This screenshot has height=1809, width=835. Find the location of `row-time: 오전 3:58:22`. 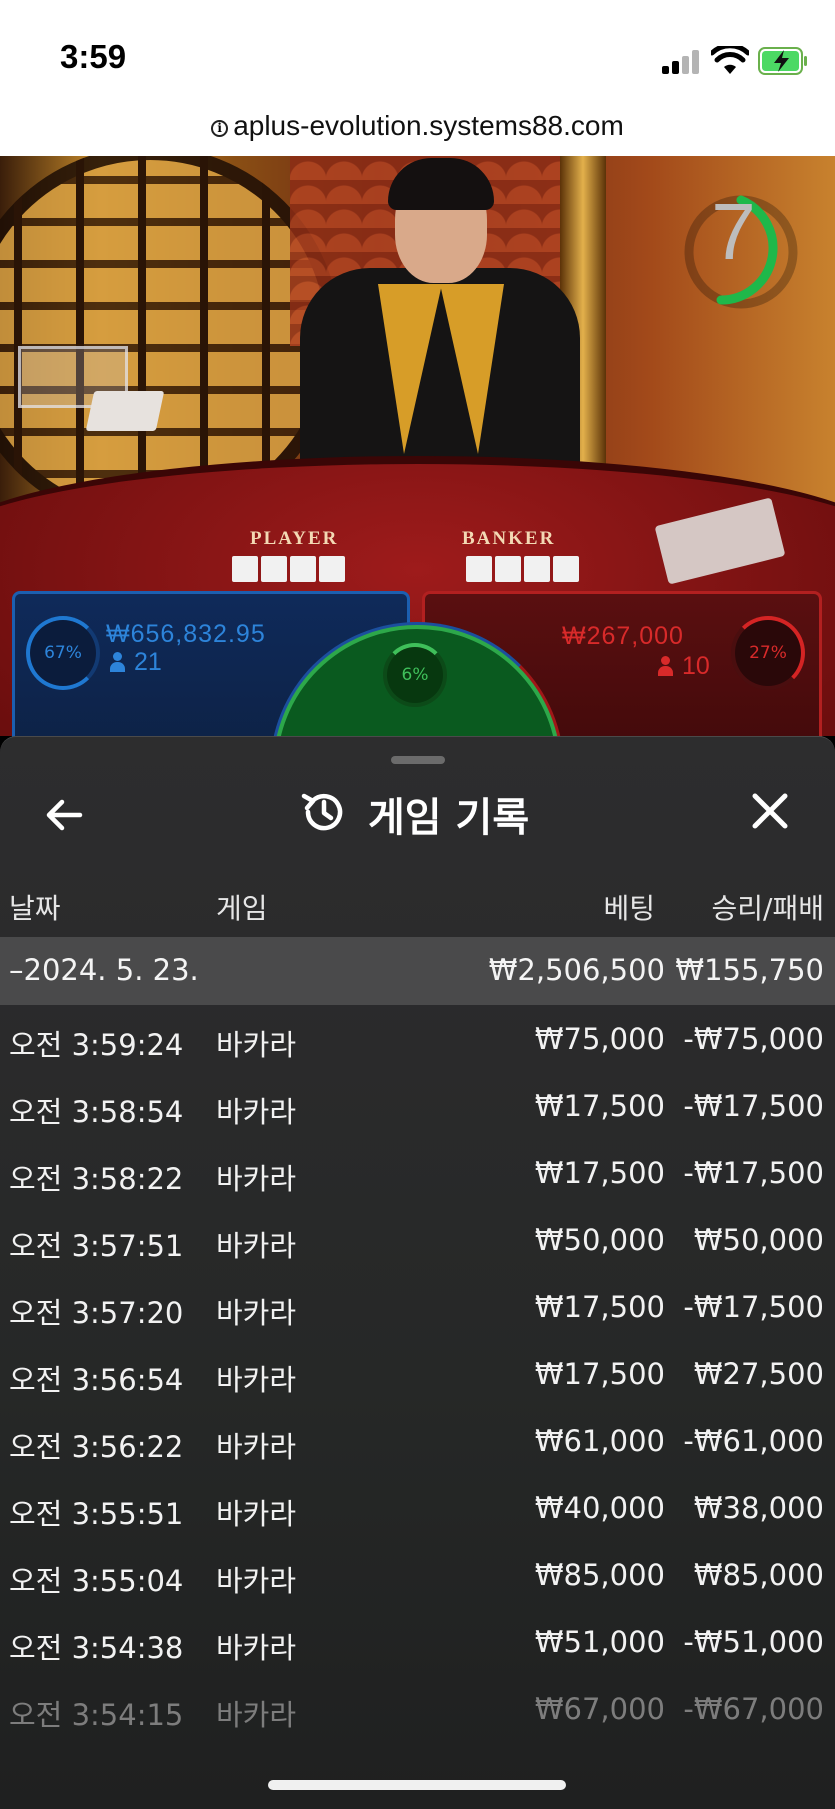

row-time: 오전 3:58:22 is located at coordinates (96, 1179).